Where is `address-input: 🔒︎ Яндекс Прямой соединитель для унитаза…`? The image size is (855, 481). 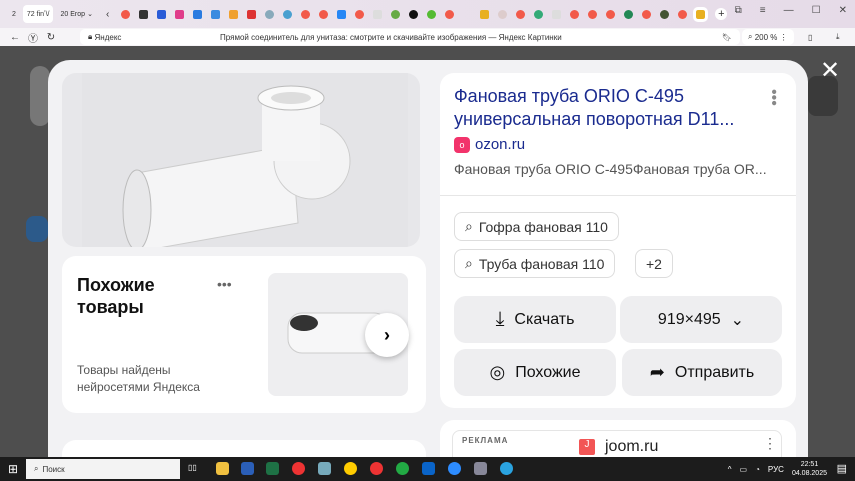
address-input: 🔒︎ Яндекс Прямой соединитель для унитаза… is located at coordinates (410, 37).